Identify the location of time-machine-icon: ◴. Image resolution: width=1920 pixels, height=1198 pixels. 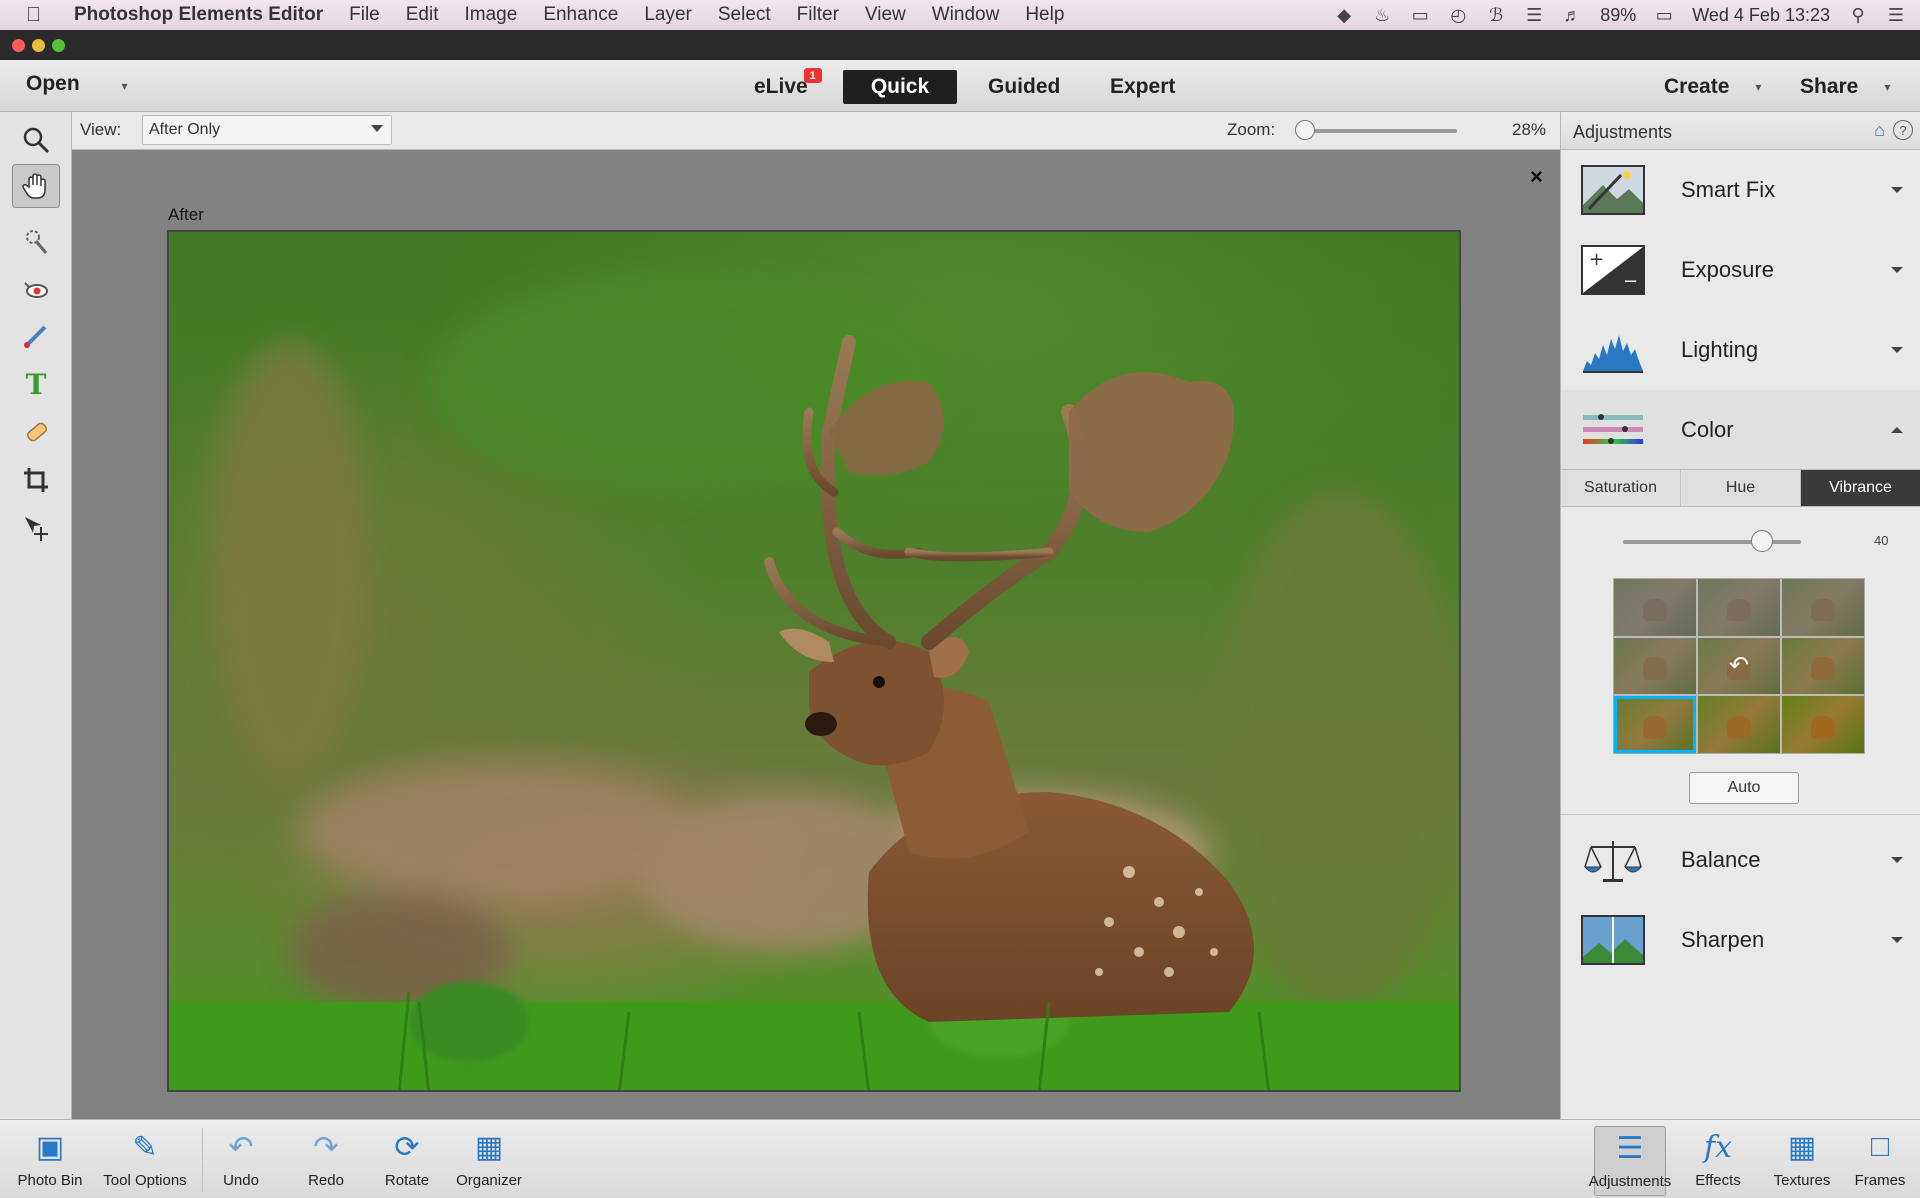
(1458, 15).